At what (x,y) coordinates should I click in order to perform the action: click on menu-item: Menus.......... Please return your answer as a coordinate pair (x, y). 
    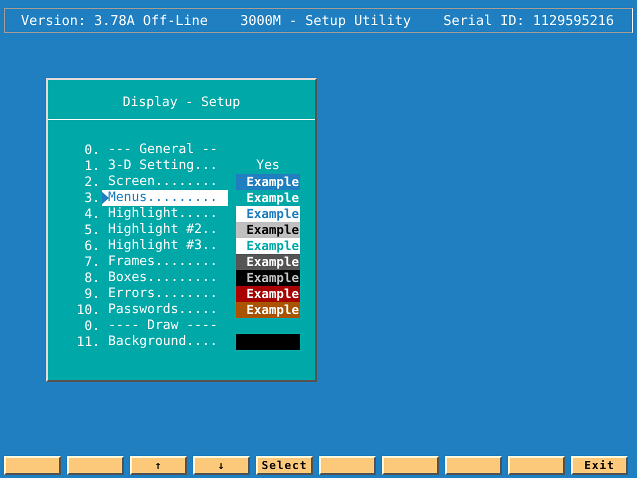
    Looking at the image, I should click on (165, 198).